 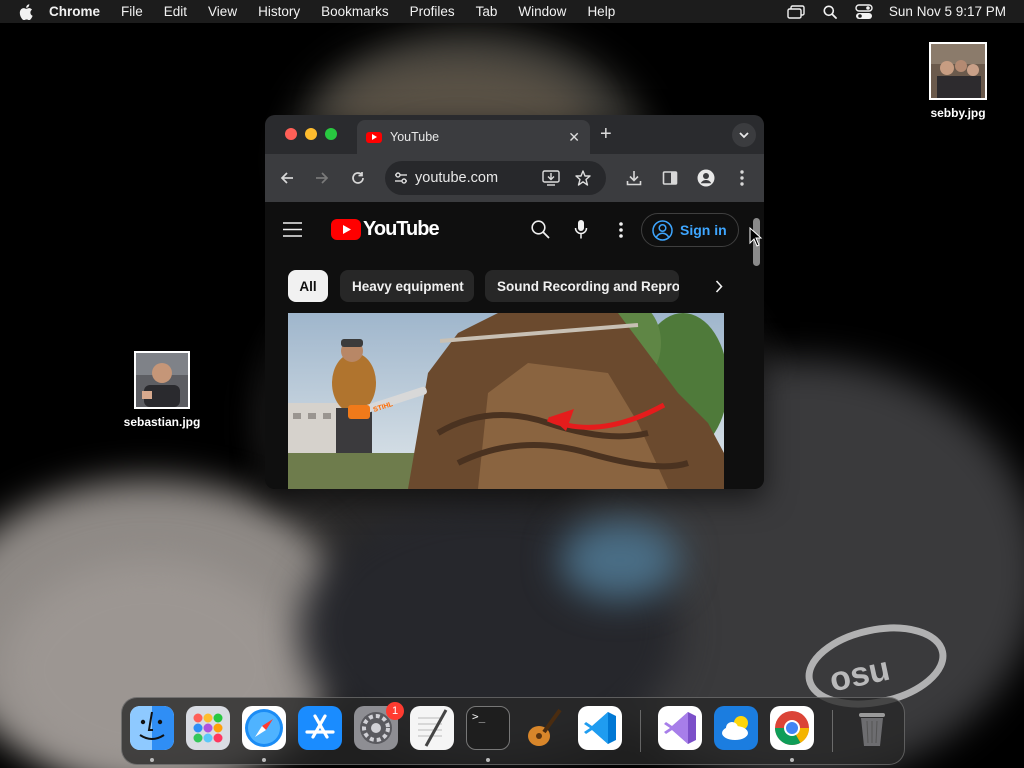 I want to click on dock-trash, so click(x=872, y=728).